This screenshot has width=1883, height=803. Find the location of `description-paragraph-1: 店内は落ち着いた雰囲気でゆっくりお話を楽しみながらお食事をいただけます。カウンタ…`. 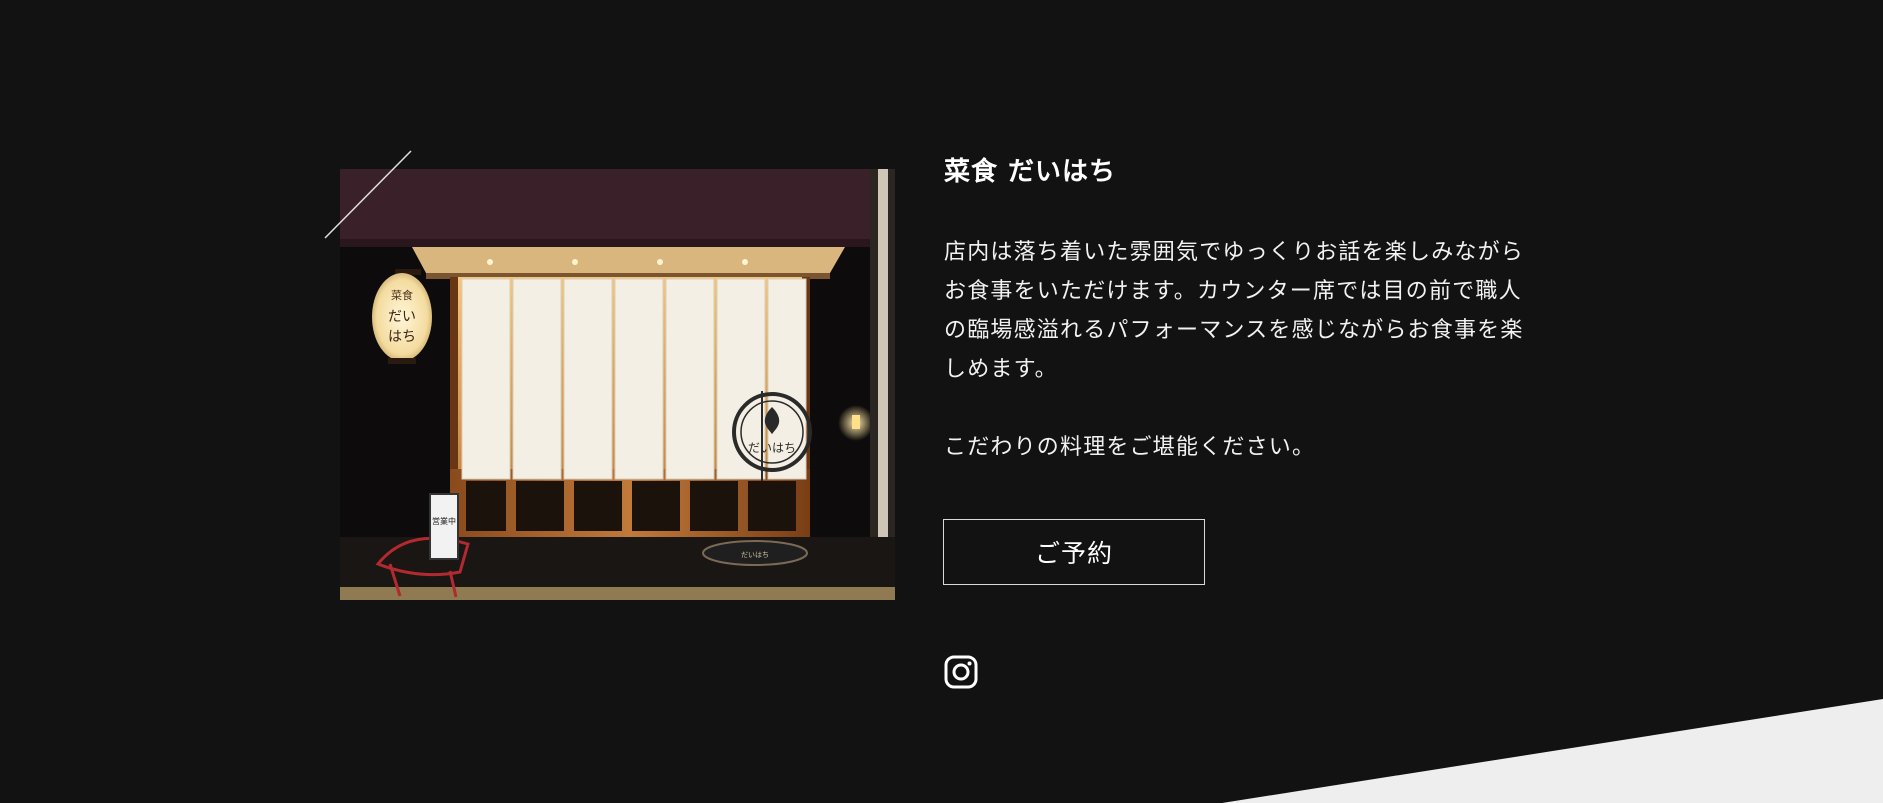

description-paragraph-1: 店内は落ち着いた雰囲気でゆっくりお話を楽しみながらお食事をいただけます。カウンタ… is located at coordinates (1234, 311).